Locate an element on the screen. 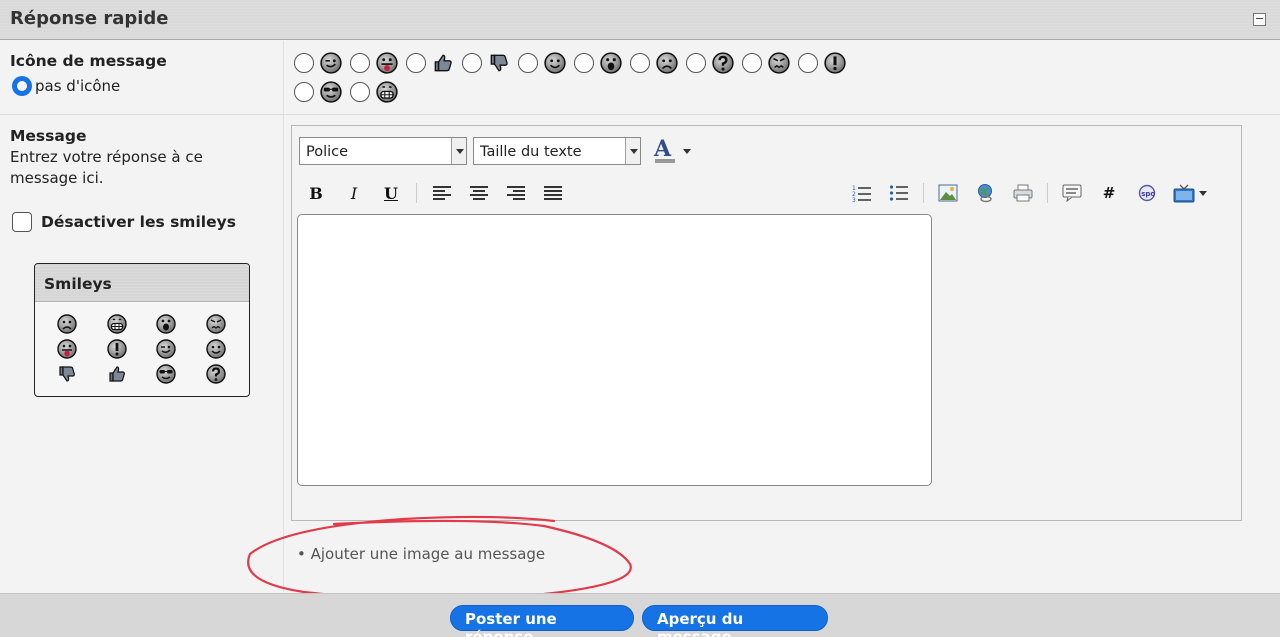 This screenshot has width=1280, height=637. print-button is located at coordinates (1023, 193).